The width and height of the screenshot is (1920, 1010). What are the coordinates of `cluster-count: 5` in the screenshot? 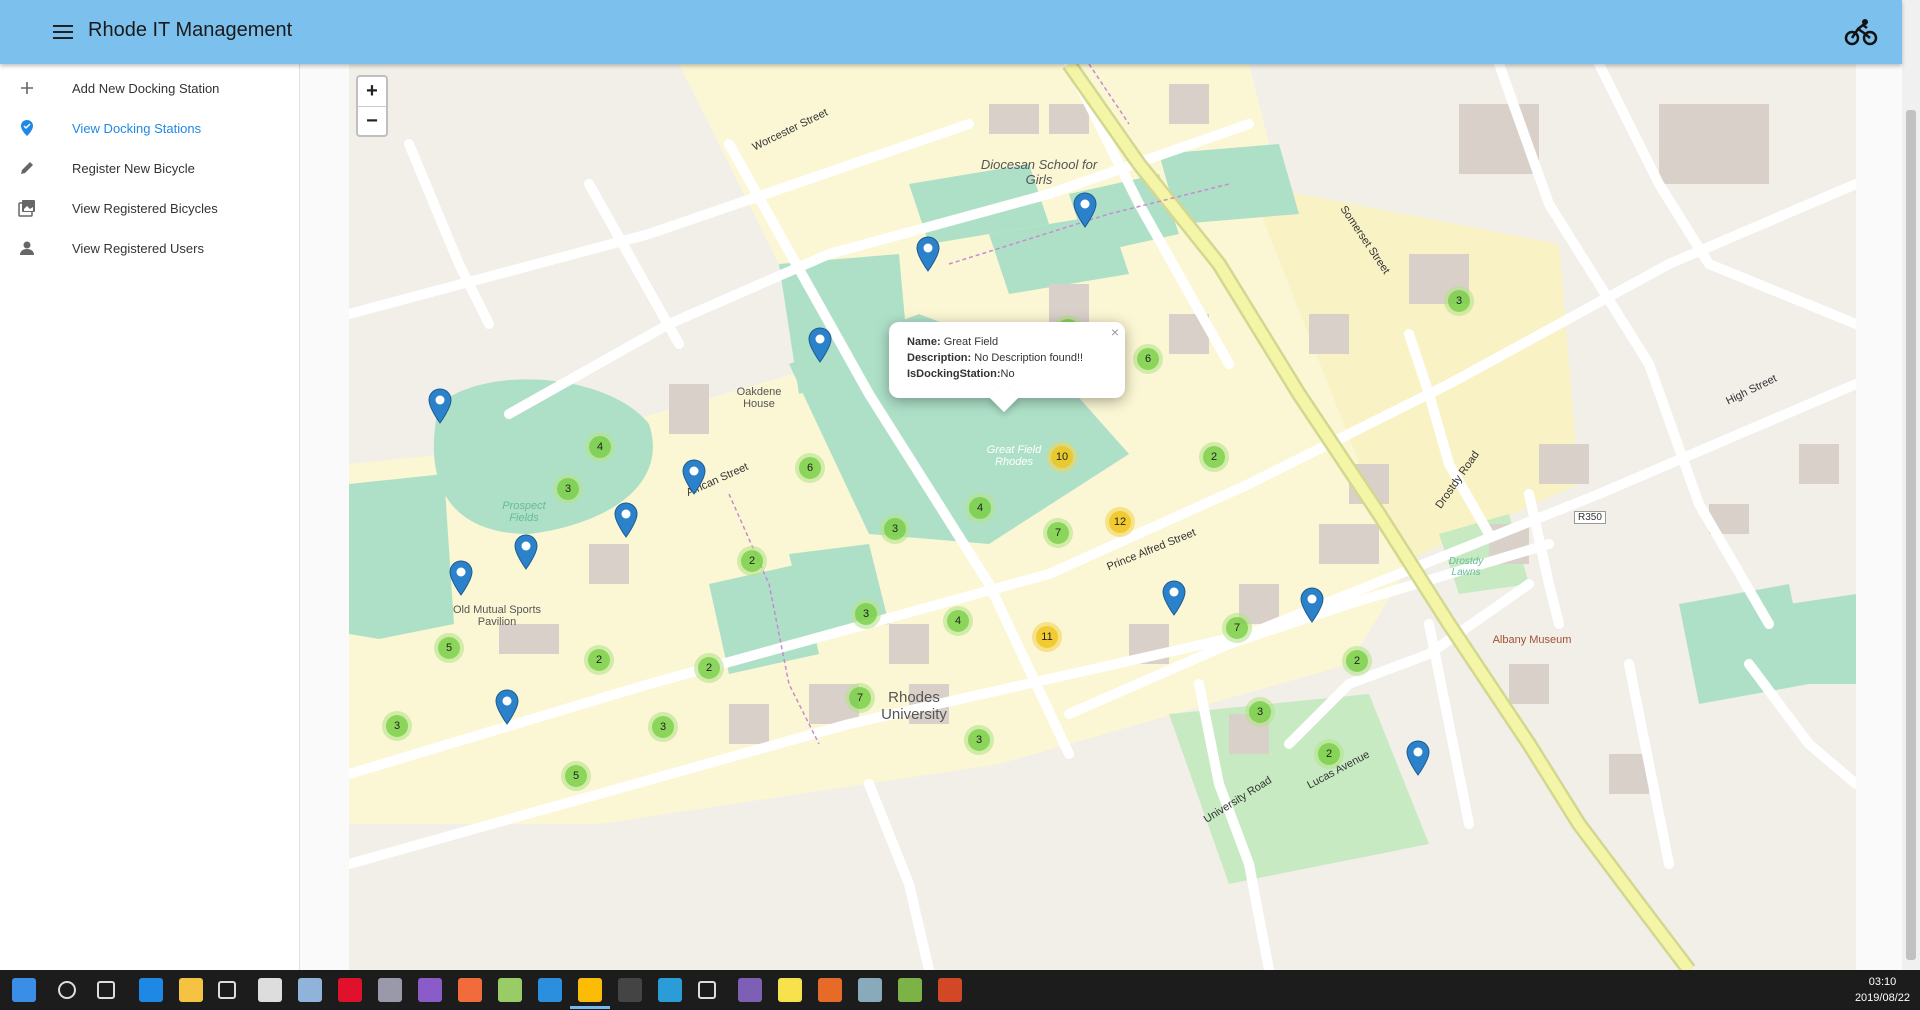 It's located at (576, 776).